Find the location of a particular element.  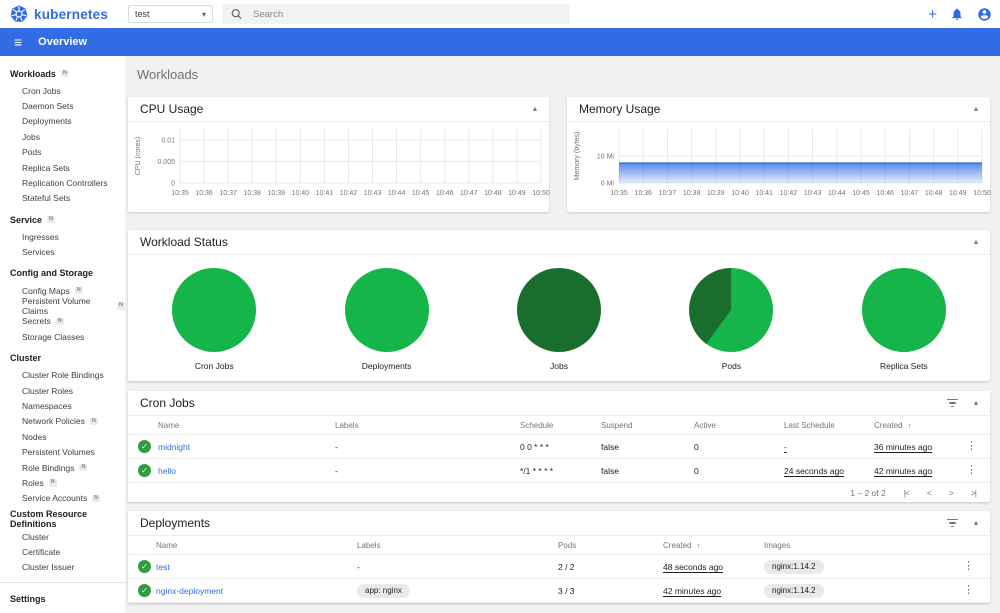

sidebar-item-about: About is located at coordinates (62, 610).